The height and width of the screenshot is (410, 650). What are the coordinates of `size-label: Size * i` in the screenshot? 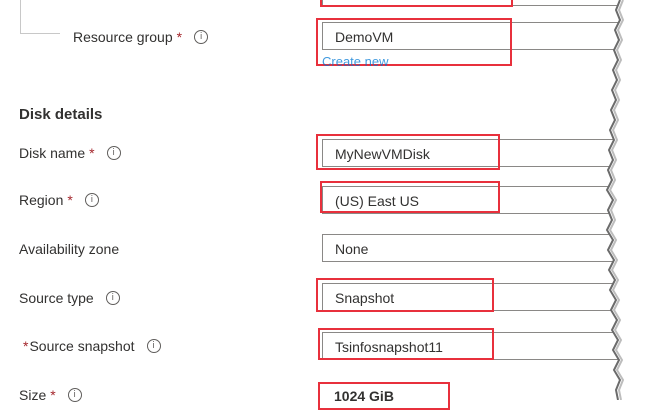 It's located at (50, 395).